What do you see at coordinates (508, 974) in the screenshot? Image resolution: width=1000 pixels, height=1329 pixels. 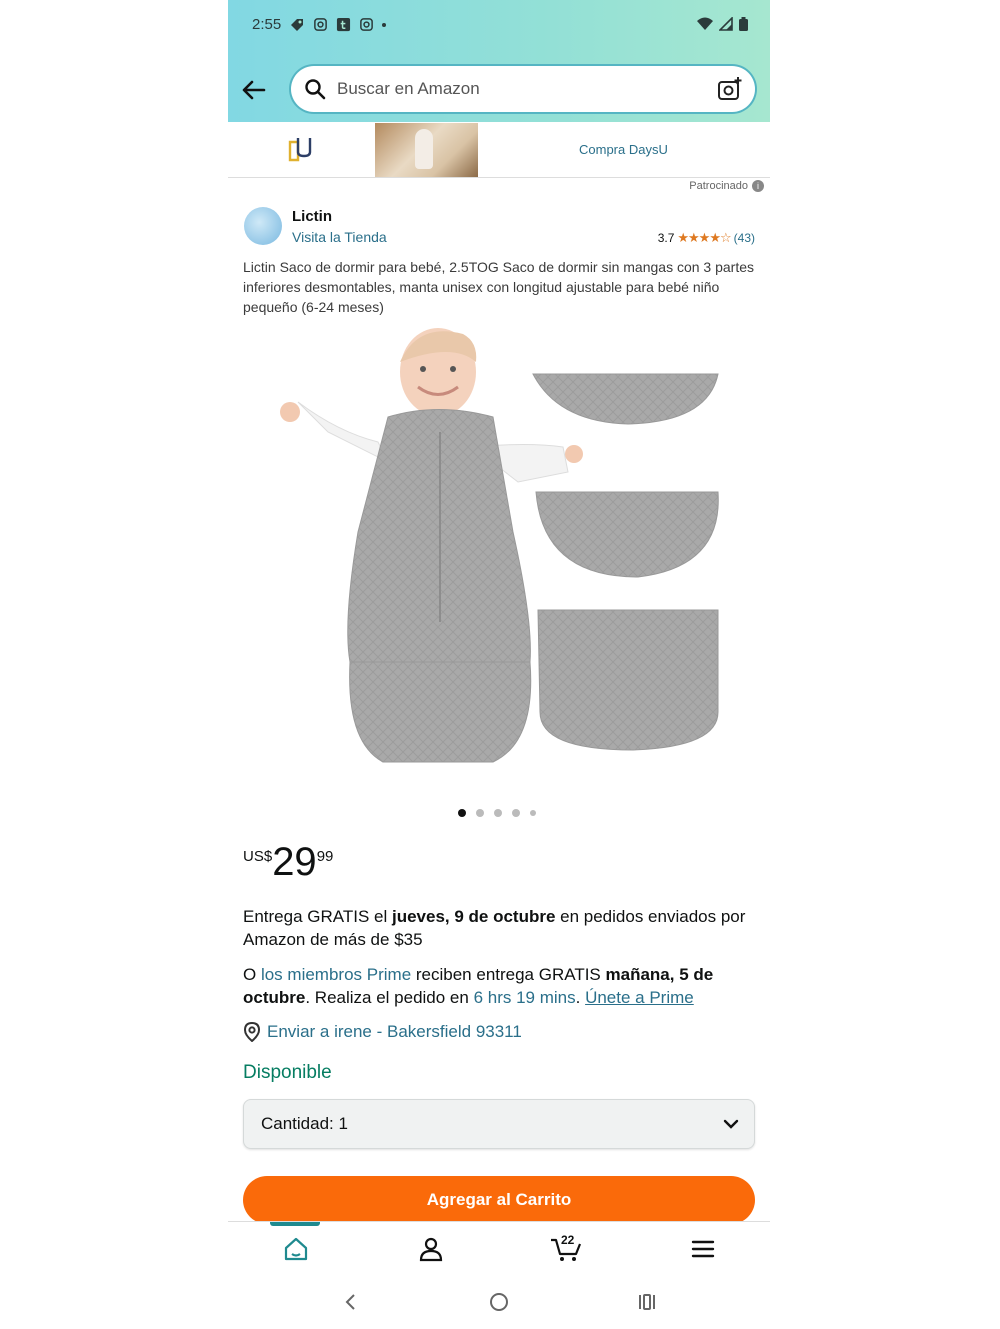 I see `prime-text-2: reciben entrega GRATIS` at bounding box center [508, 974].